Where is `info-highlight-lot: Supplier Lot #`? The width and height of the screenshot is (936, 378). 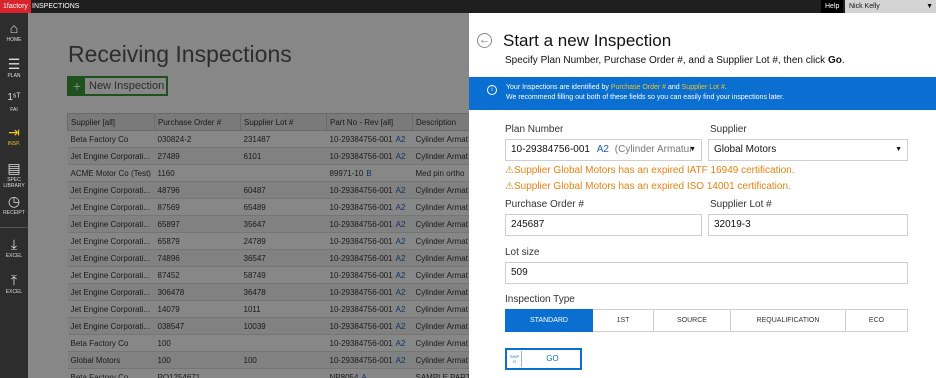 info-highlight-lot: Supplier Lot # is located at coordinates (703, 87).